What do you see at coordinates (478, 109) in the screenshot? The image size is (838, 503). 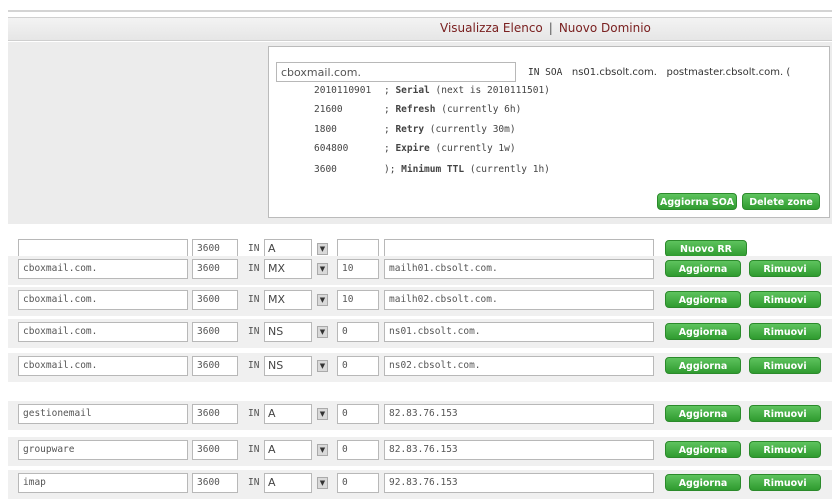 I see `soa-comment: (currently 6h)` at bounding box center [478, 109].